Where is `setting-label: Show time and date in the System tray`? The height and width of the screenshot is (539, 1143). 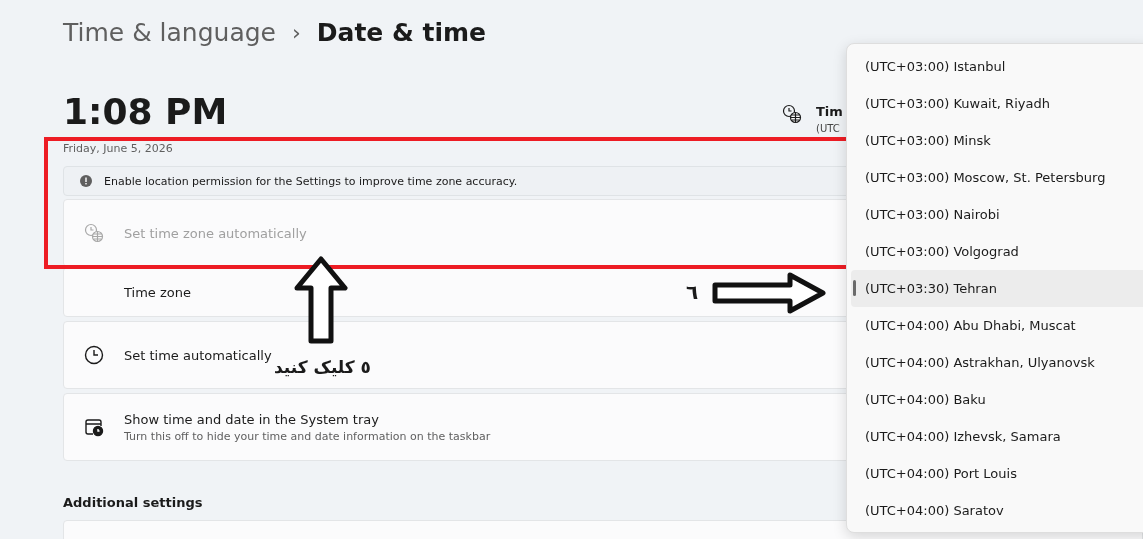 setting-label: Show time and date in the System tray is located at coordinates (252, 419).